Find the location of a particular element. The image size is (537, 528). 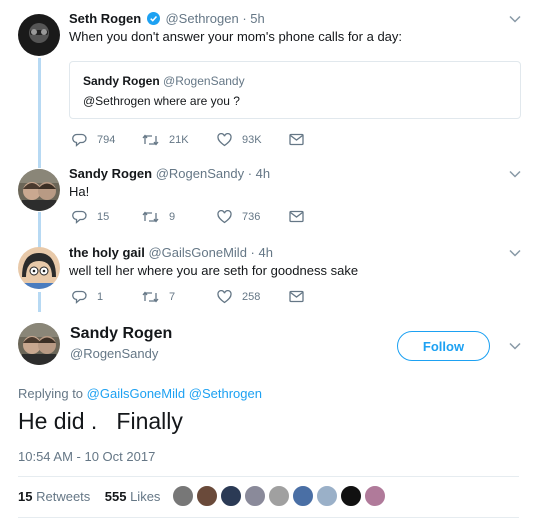

likes-count: 555 is located at coordinates (115, 496).